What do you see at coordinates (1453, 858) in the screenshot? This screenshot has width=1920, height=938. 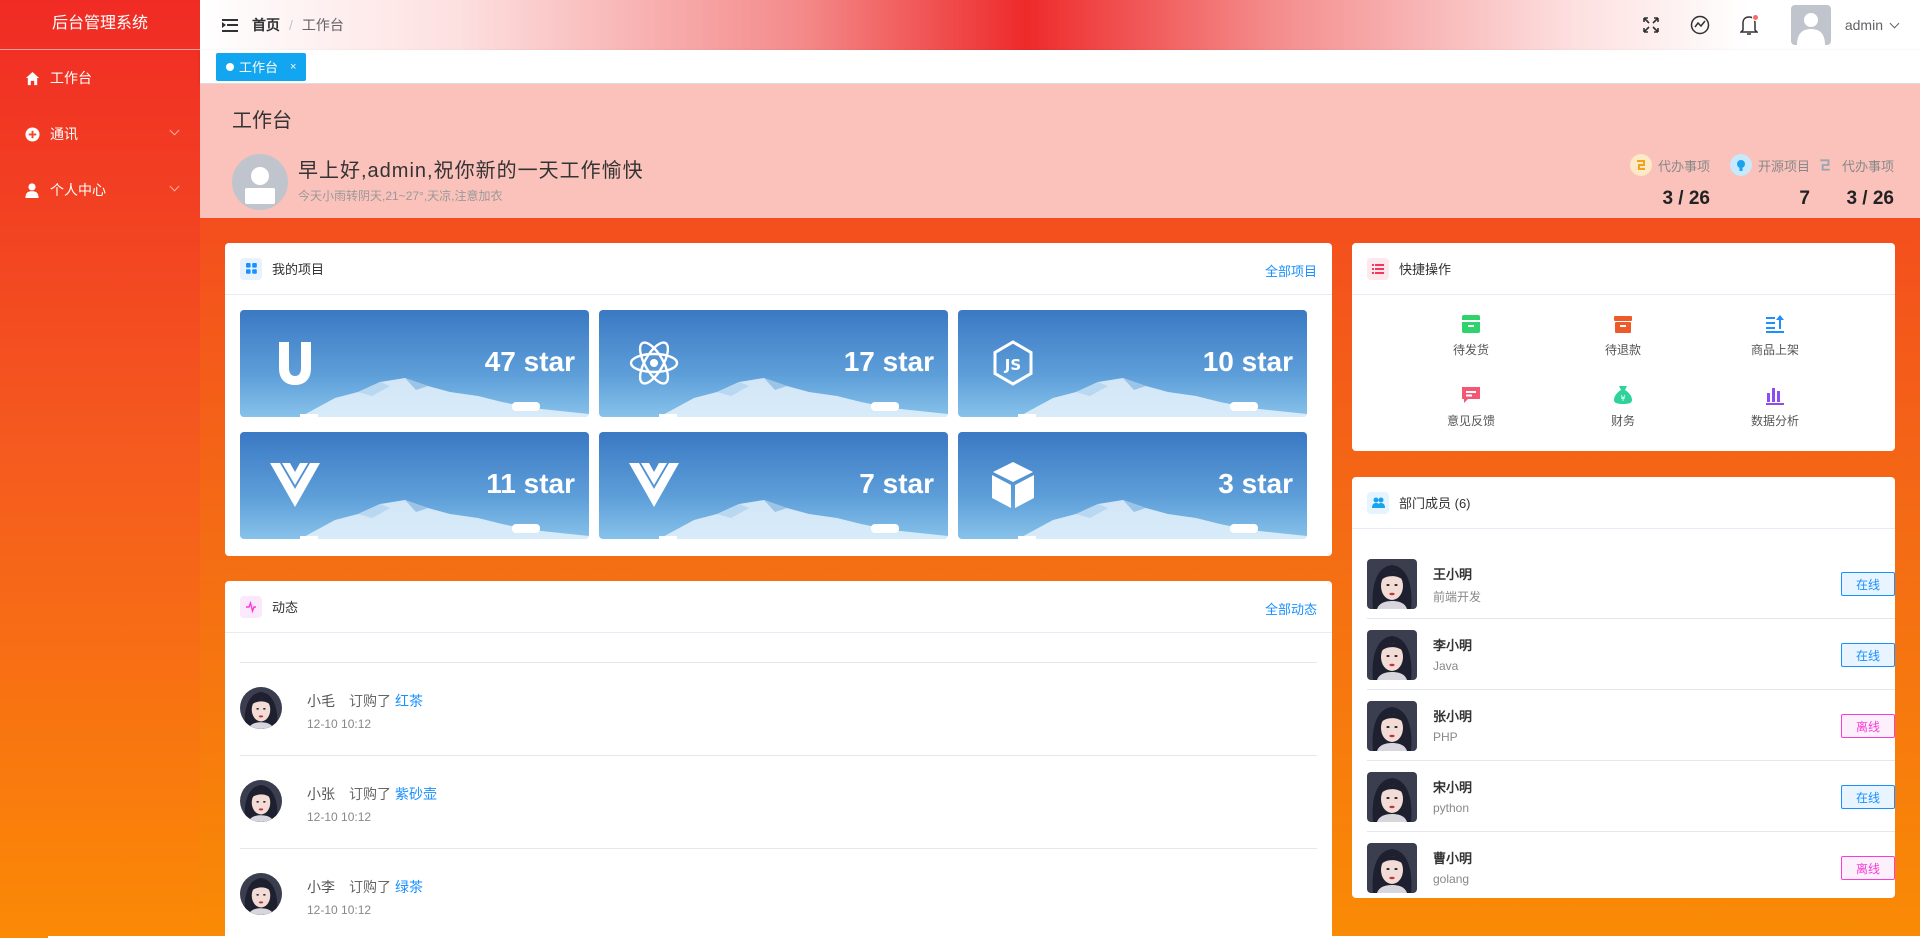 I see `member-name: 曹小明` at bounding box center [1453, 858].